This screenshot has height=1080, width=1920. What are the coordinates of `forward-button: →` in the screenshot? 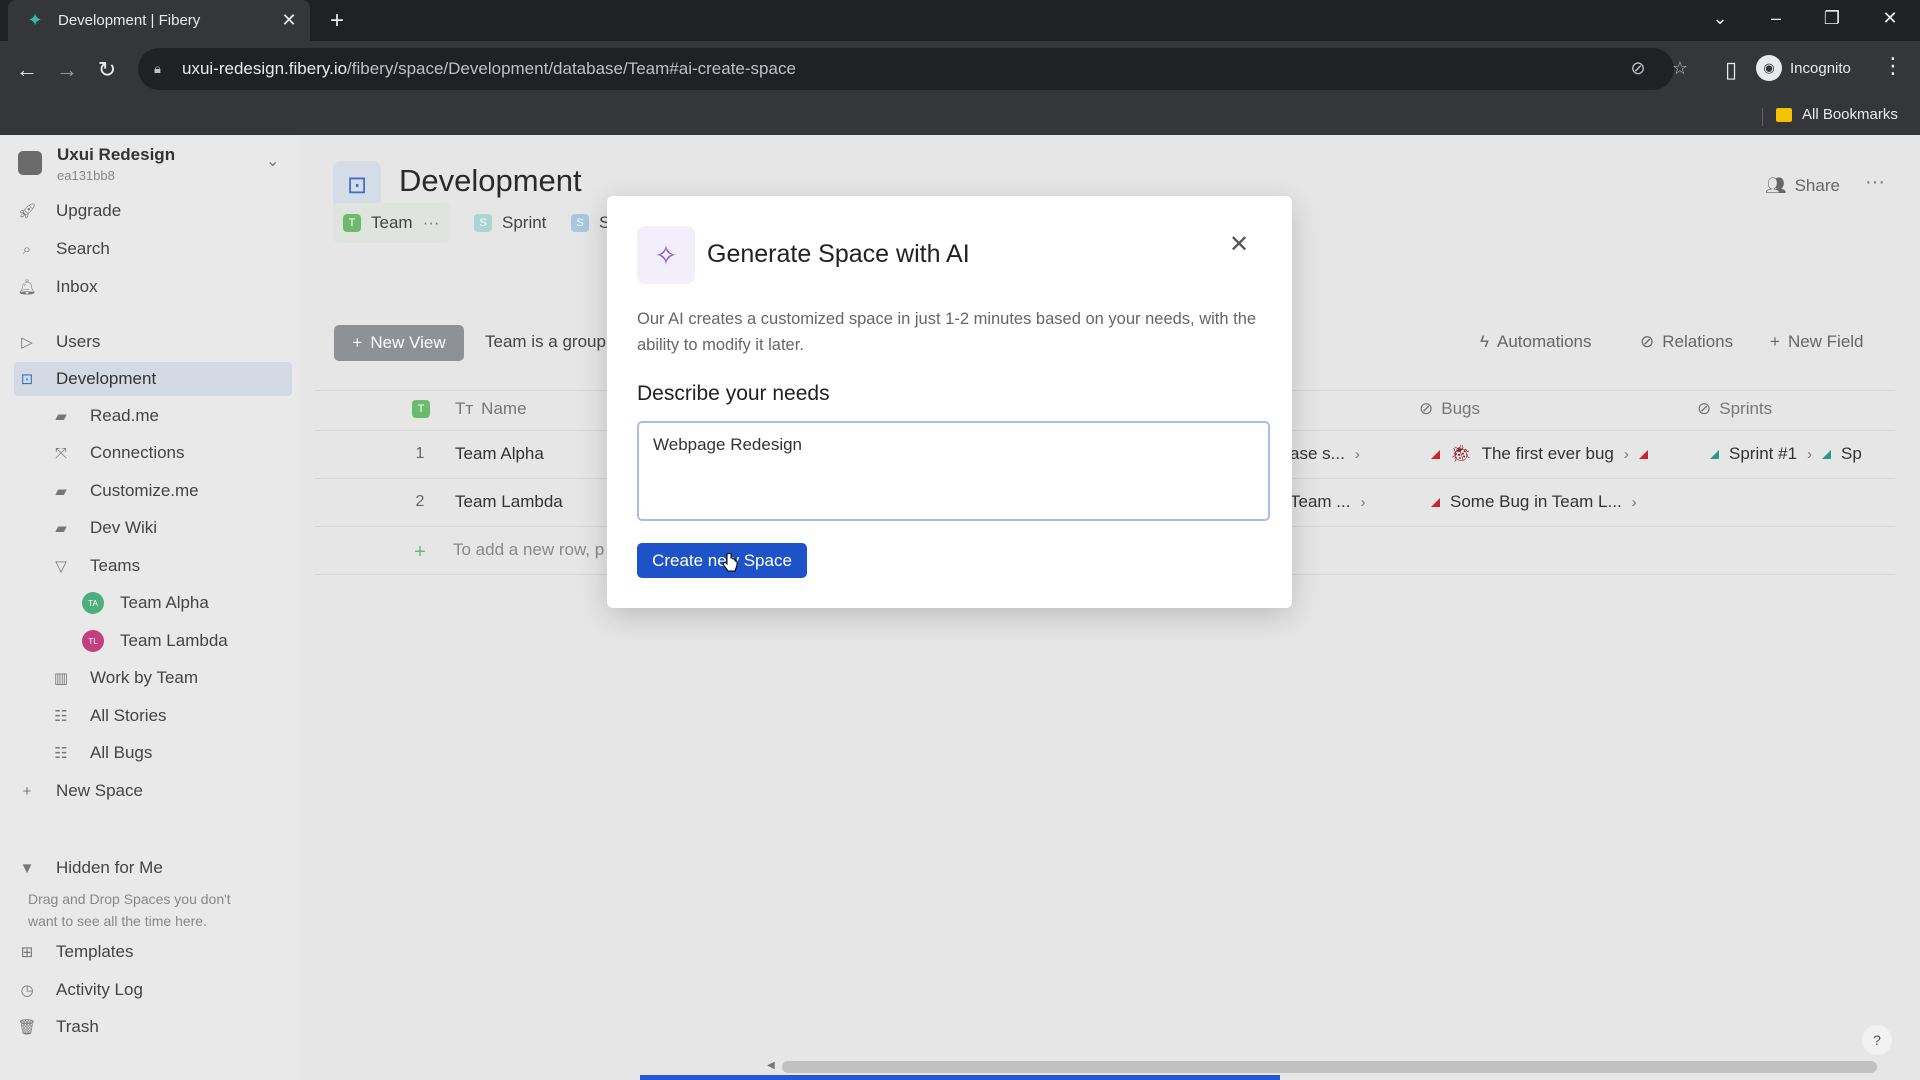 It's located at (67, 70).